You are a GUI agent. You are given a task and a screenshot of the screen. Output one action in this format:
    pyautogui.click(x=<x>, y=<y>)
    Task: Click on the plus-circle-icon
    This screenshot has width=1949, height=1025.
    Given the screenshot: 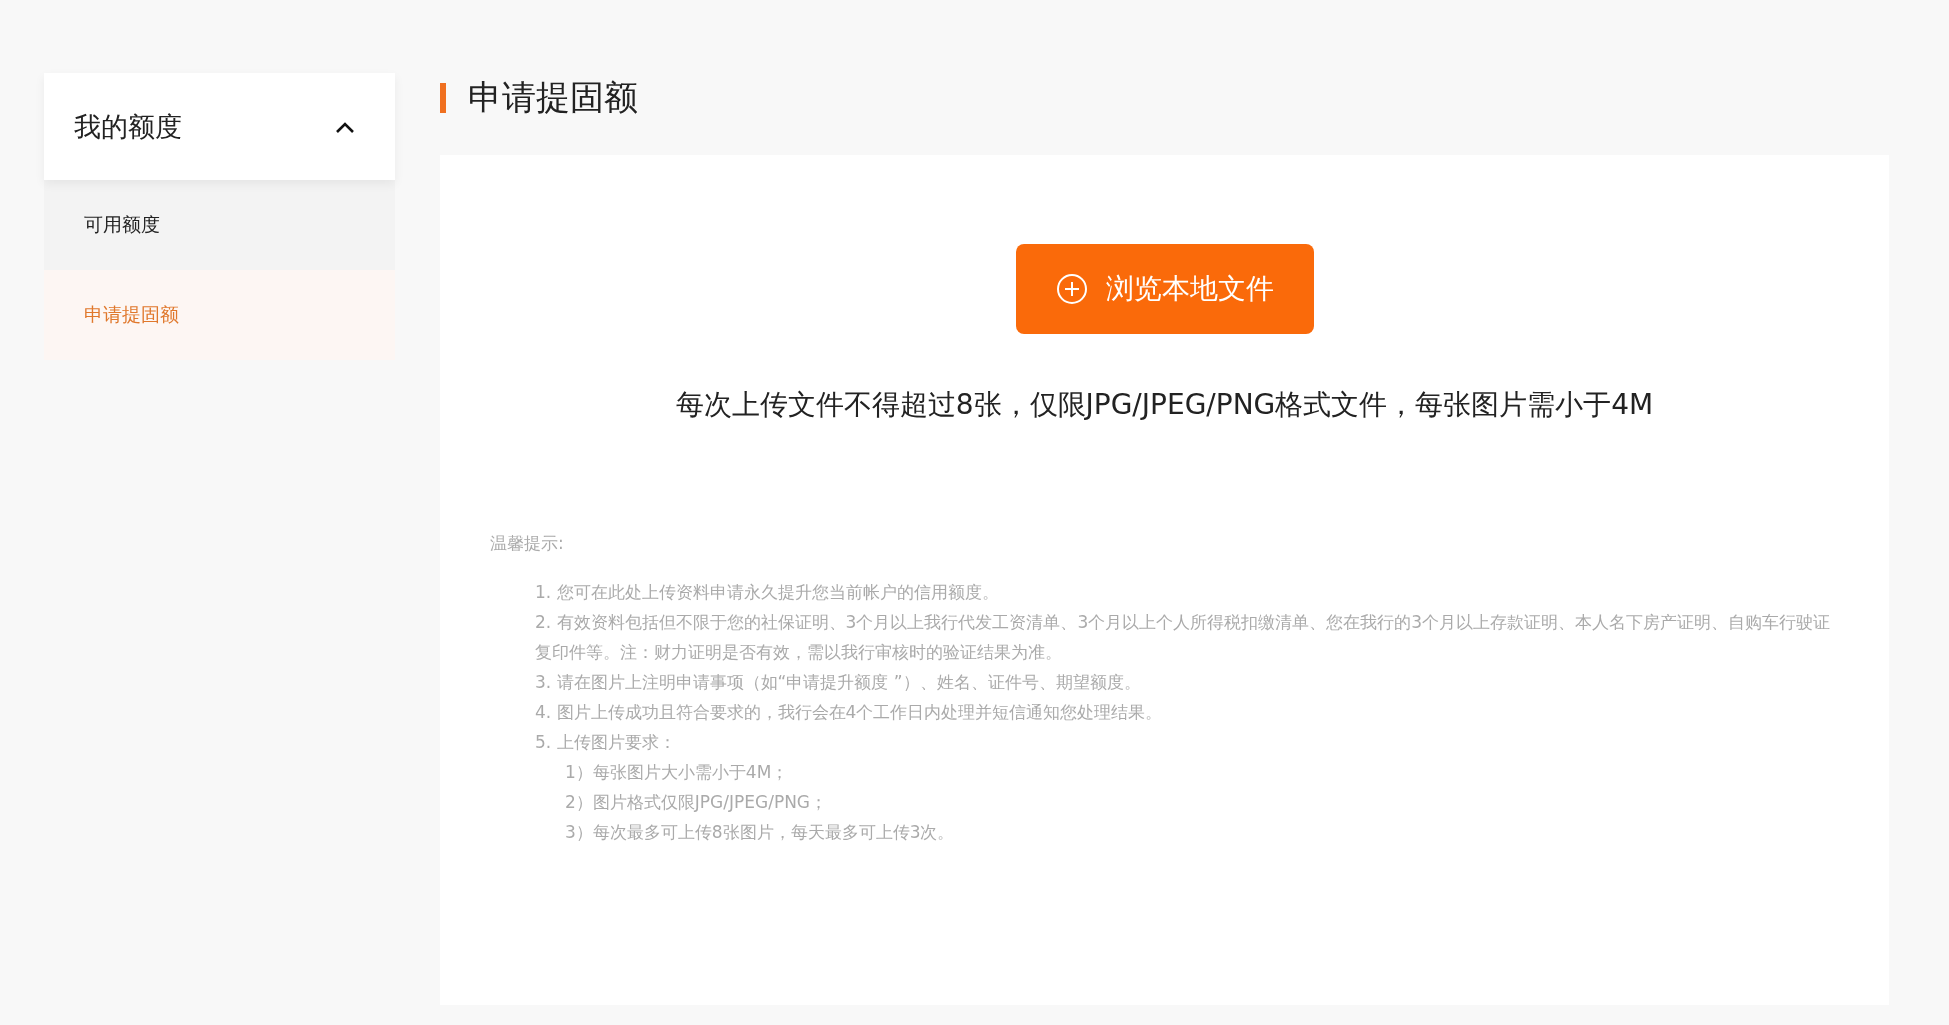 What is the action you would take?
    pyautogui.click(x=1071, y=289)
    